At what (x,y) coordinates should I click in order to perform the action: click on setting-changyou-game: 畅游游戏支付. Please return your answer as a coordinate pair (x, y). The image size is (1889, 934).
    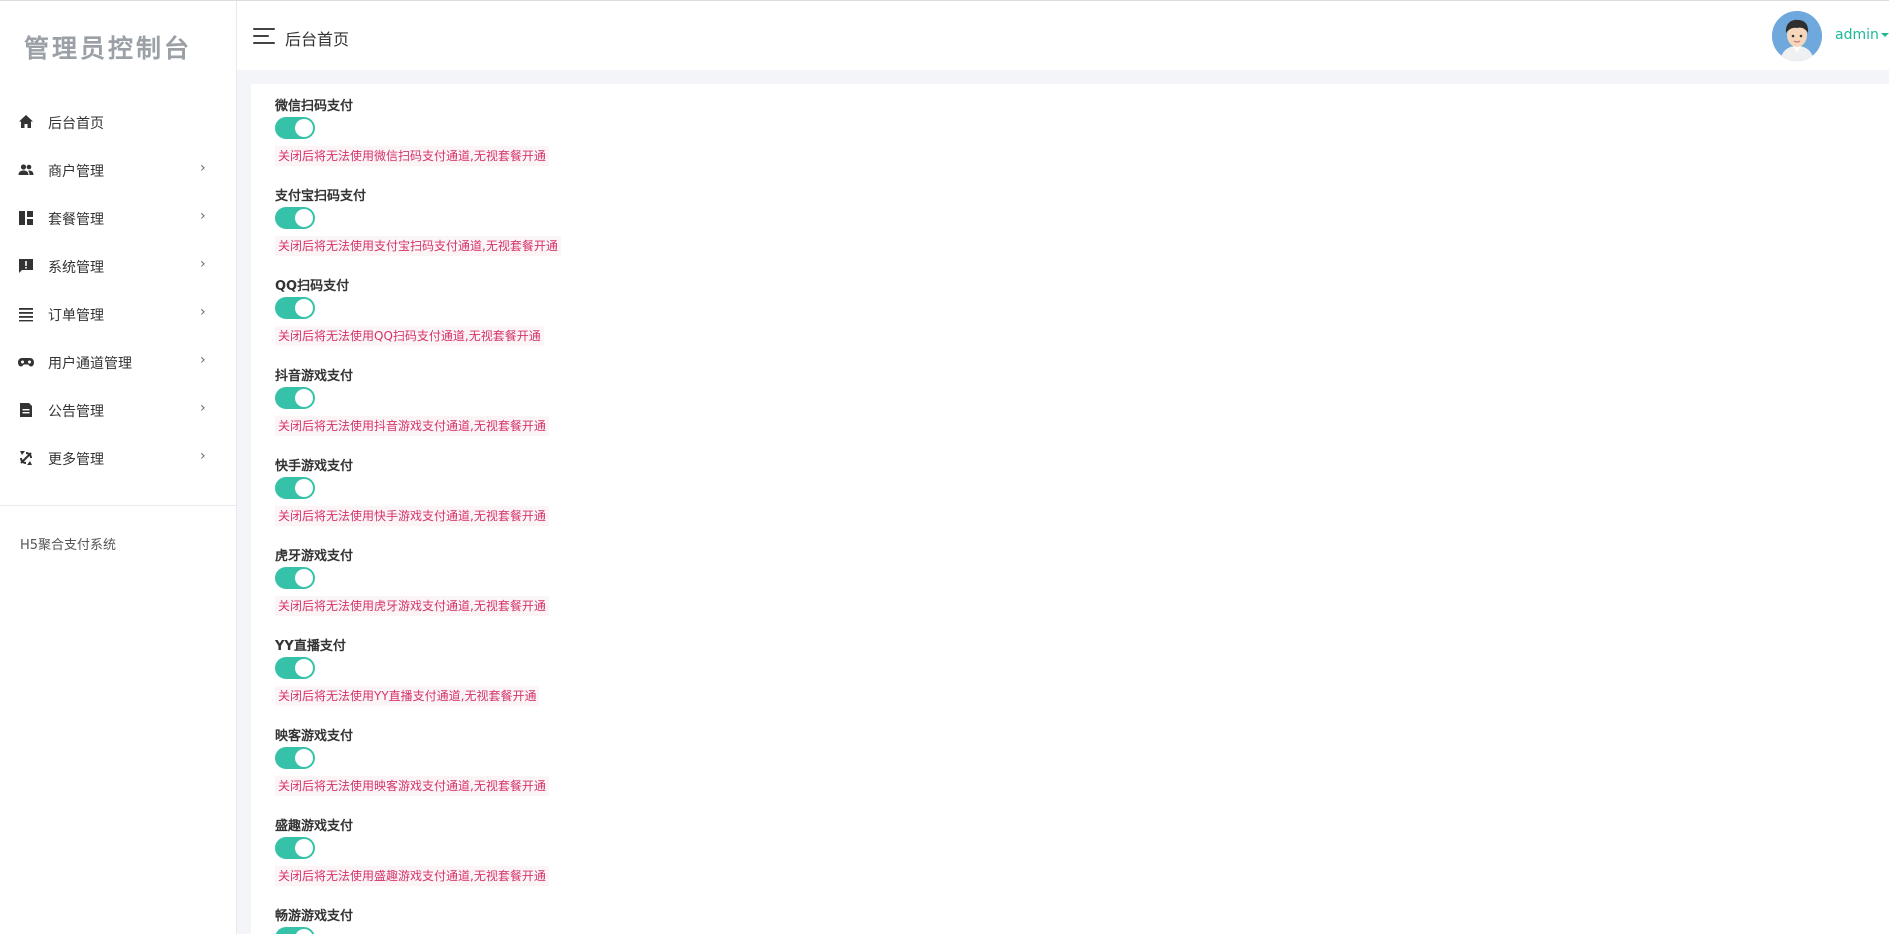
    Looking at the image, I should click on (314, 921).